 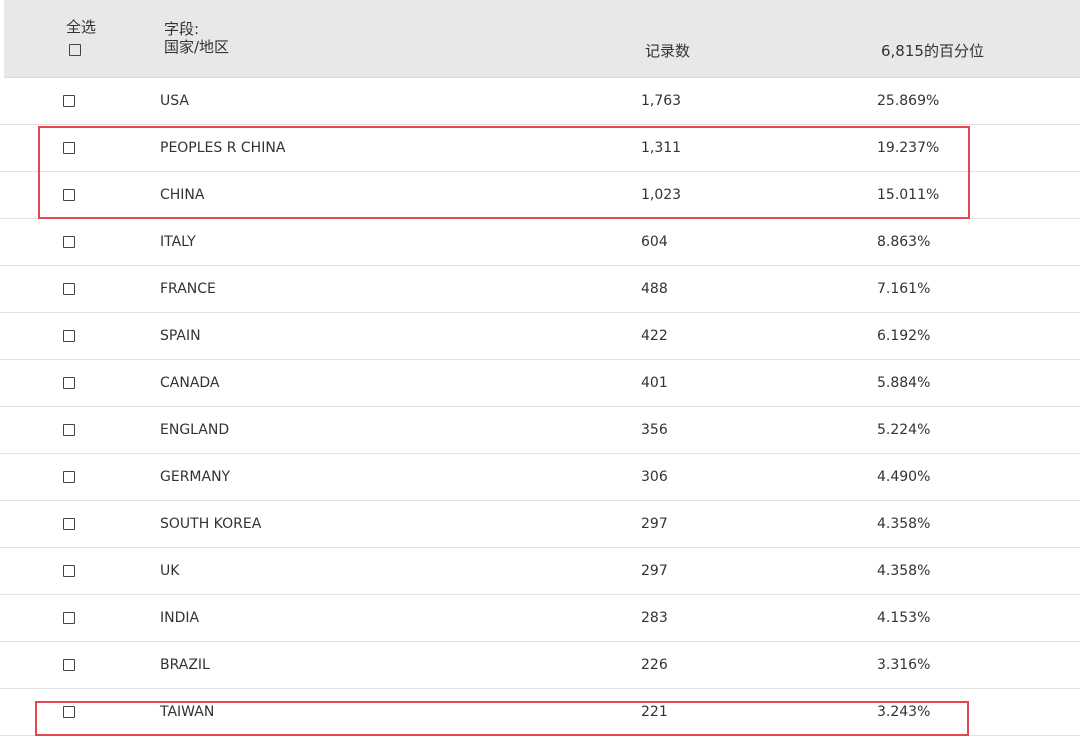 What do you see at coordinates (904, 383) in the screenshot?
I see `percentage-cell: 5.884%` at bounding box center [904, 383].